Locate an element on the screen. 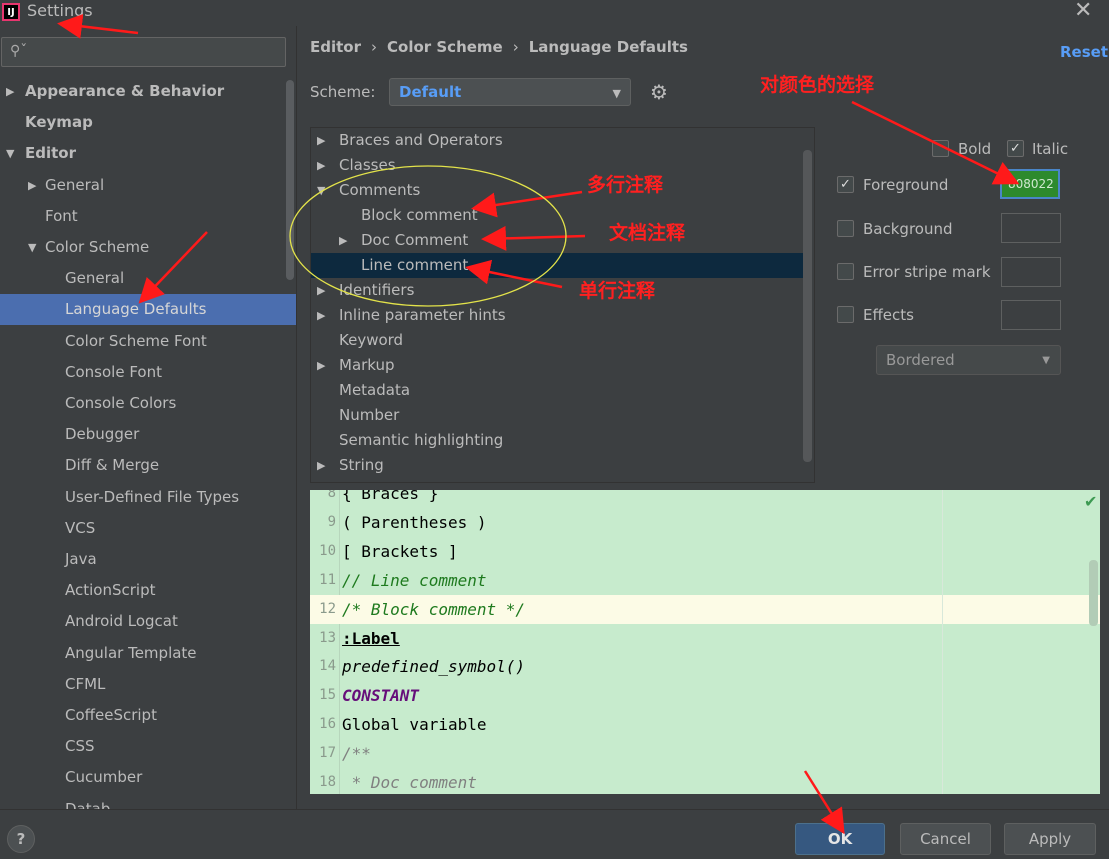 This screenshot has height=859, width=1109. sidebar-item: Cucumber is located at coordinates (148, 777).